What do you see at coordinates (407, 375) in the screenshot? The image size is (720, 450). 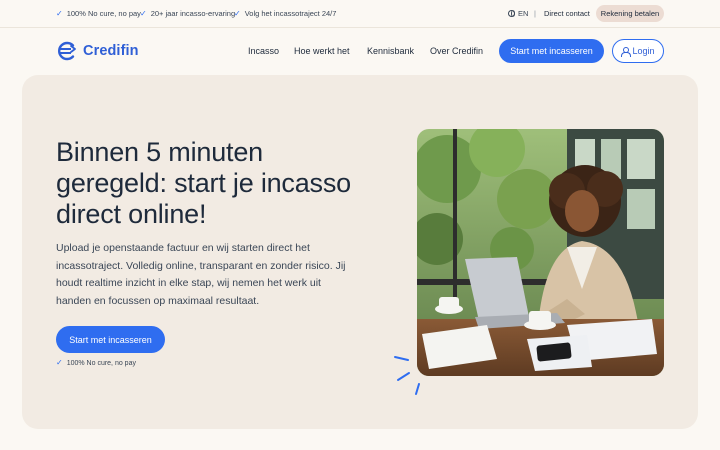 I see `spark-lines-decoration` at bounding box center [407, 375].